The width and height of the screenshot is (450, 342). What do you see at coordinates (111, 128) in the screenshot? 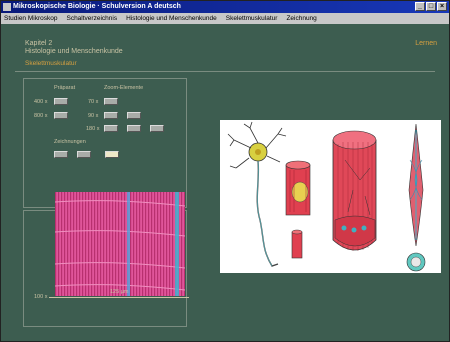
I see `zoom-180-button` at bounding box center [111, 128].